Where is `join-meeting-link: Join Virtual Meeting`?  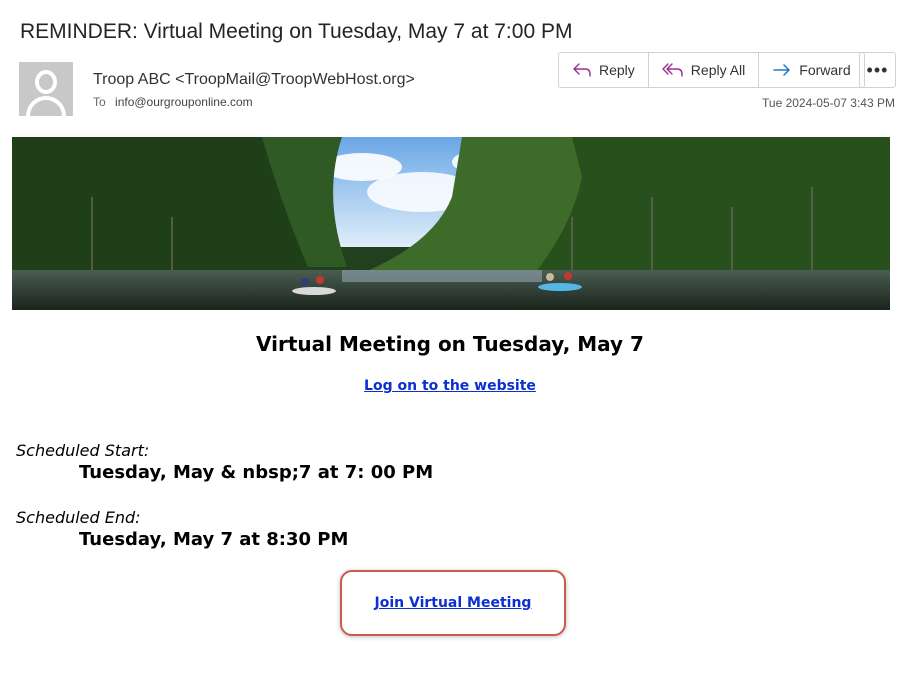 join-meeting-link: Join Virtual Meeting is located at coordinates (453, 603).